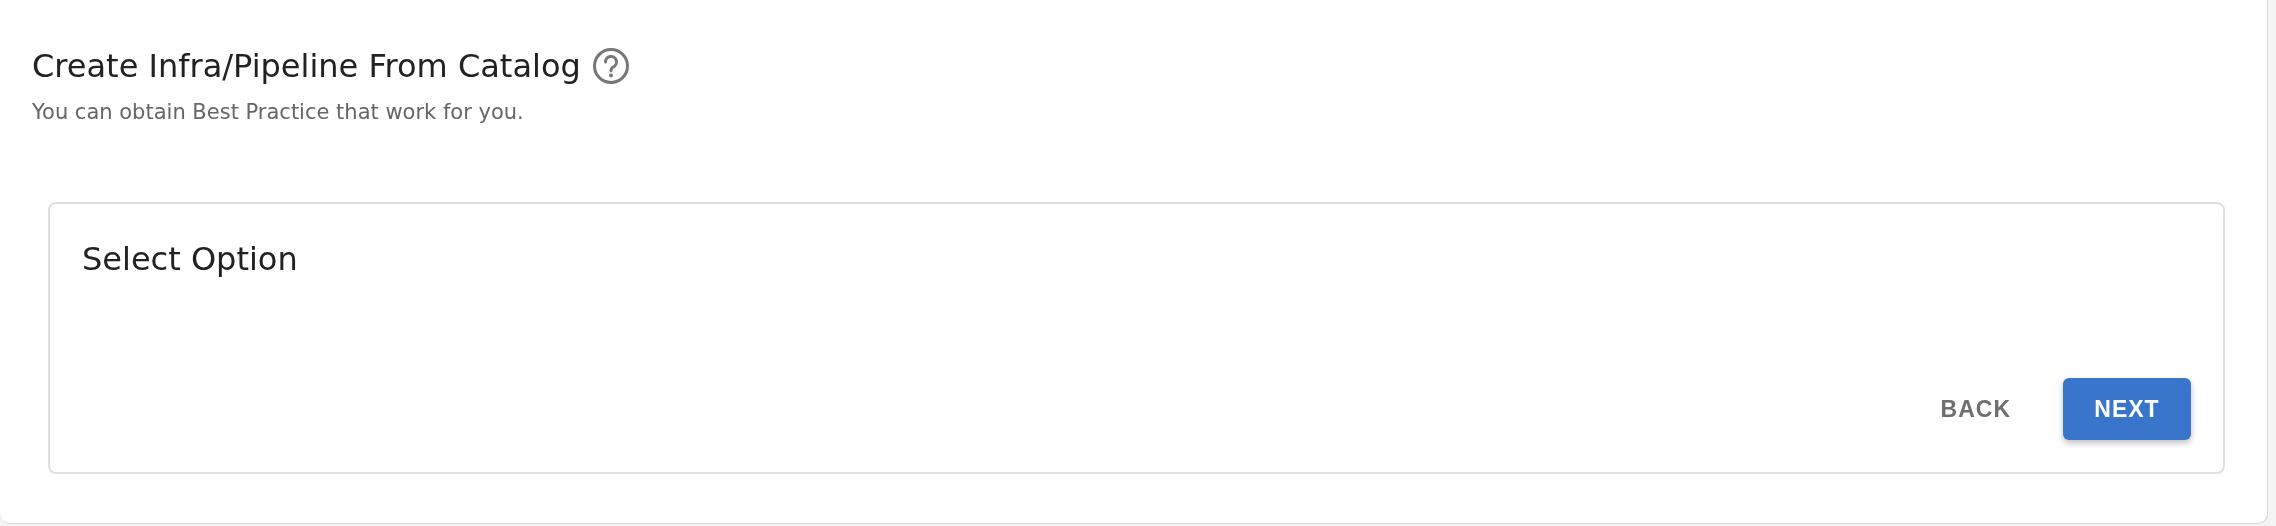  What do you see at coordinates (2127, 409) in the screenshot?
I see `next-button: NEXT` at bounding box center [2127, 409].